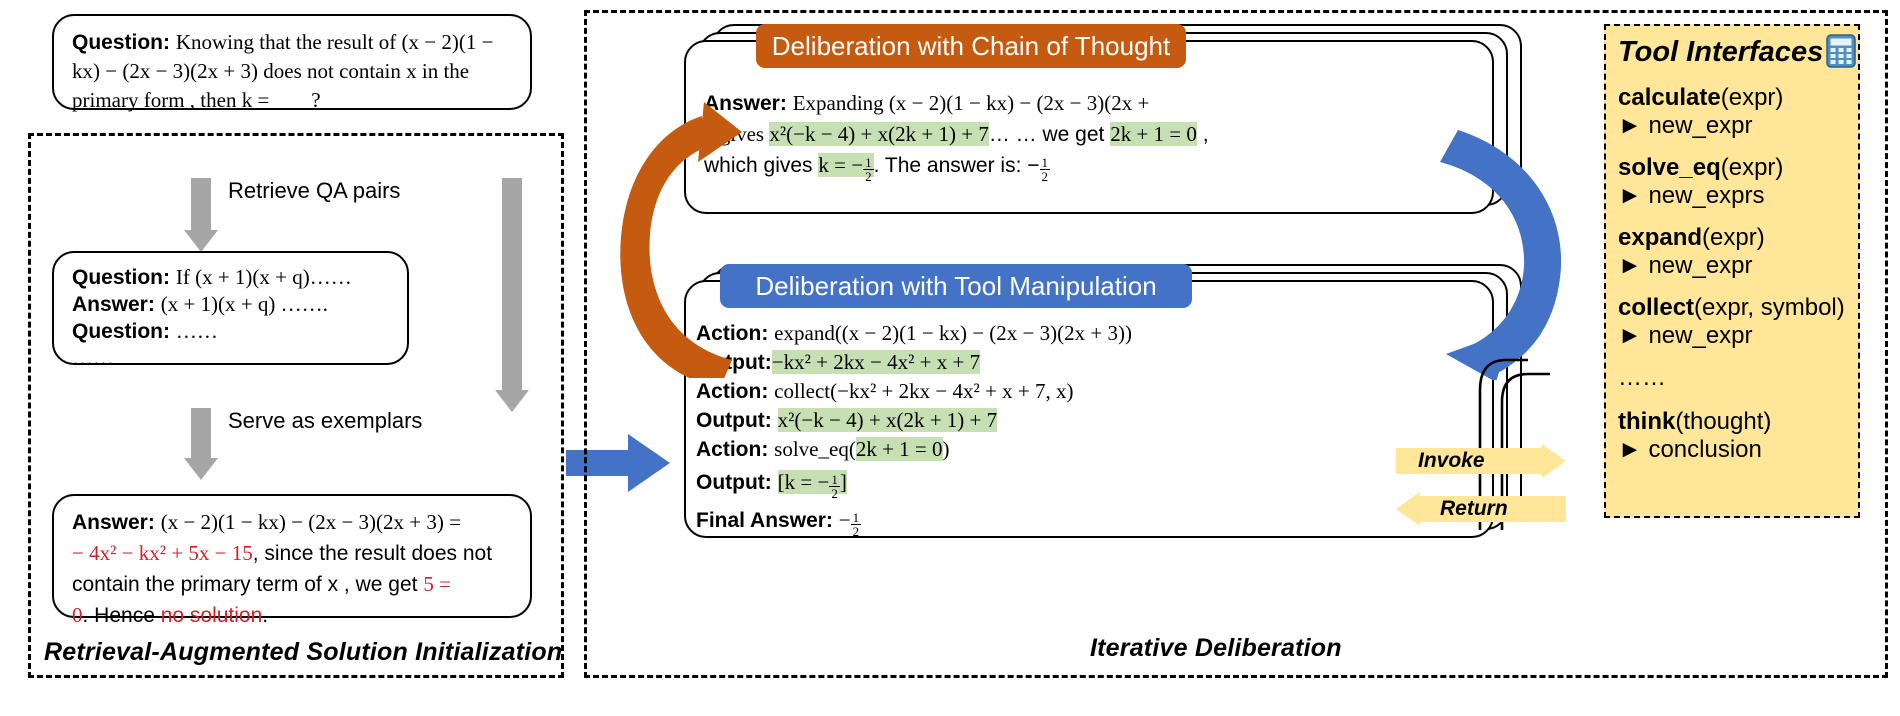 The height and width of the screenshot is (716, 1900). What do you see at coordinates (314, 190) in the screenshot?
I see `retrieve-arrow-label: Retrieve QA pairs` at bounding box center [314, 190].